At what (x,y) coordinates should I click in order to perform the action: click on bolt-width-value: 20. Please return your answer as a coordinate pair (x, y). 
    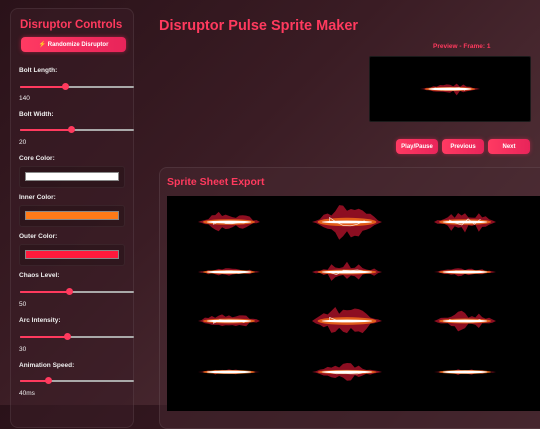
    Looking at the image, I should click on (23, 142).